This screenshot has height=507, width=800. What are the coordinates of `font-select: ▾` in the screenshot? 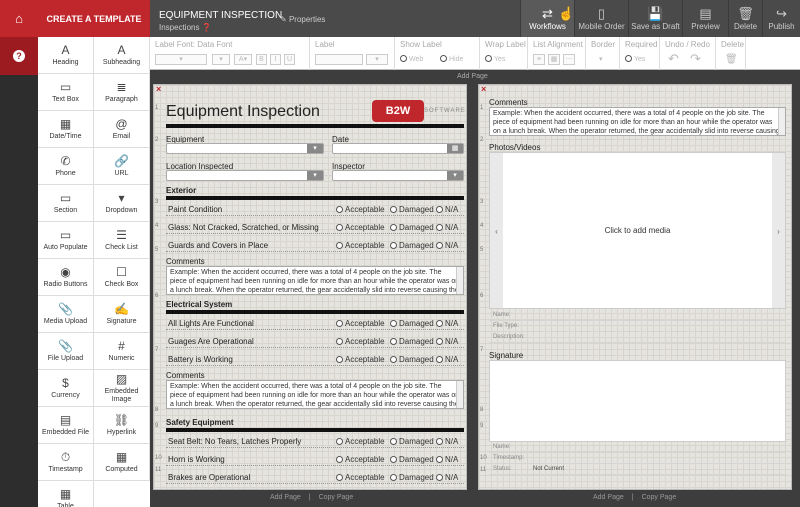 It's located at (181, 59).